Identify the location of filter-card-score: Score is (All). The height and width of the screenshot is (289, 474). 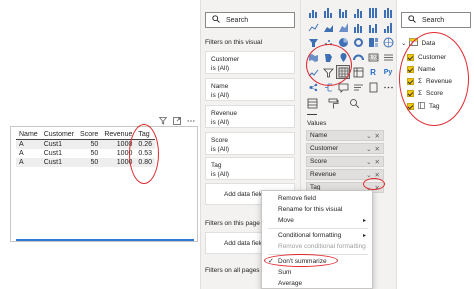
(250, 143).